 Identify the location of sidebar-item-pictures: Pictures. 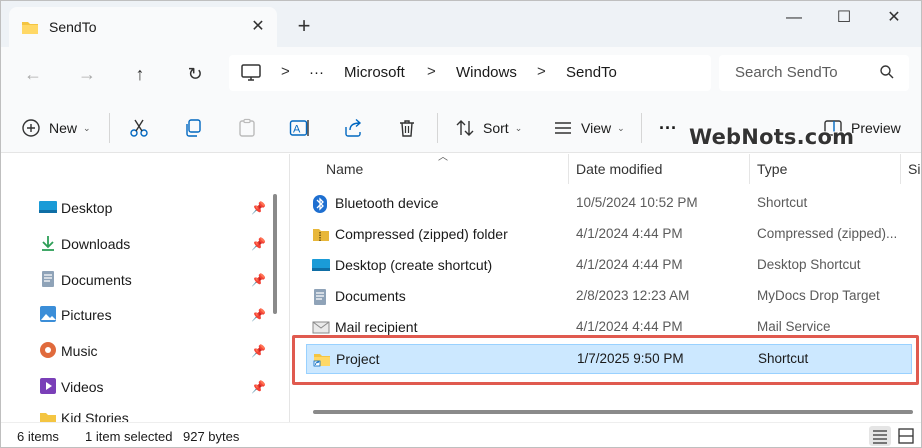
(75, 315).